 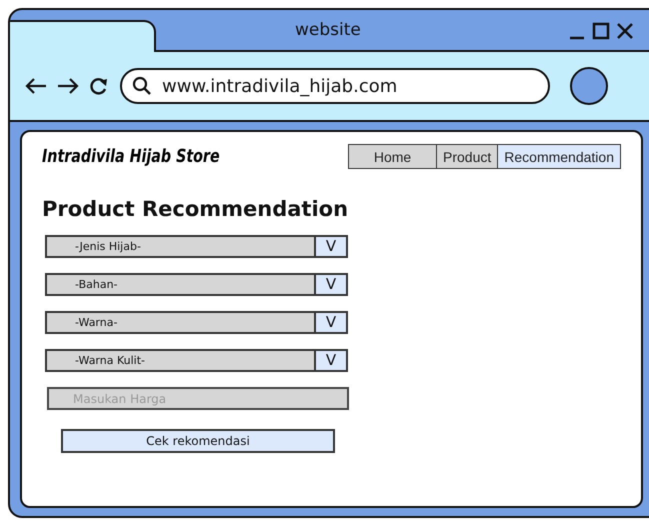 I want to click on window-title: website, so click(x=328, y=30).